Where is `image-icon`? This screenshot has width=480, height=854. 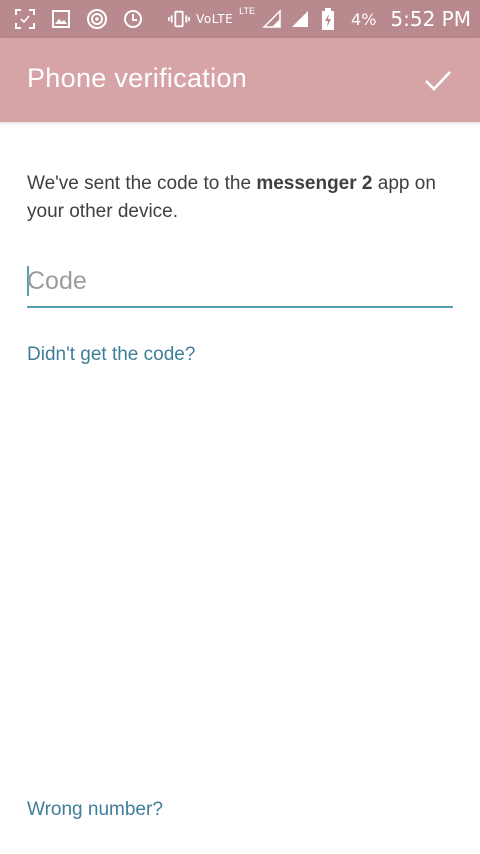 image-icon is located at coordinates (61, 19).